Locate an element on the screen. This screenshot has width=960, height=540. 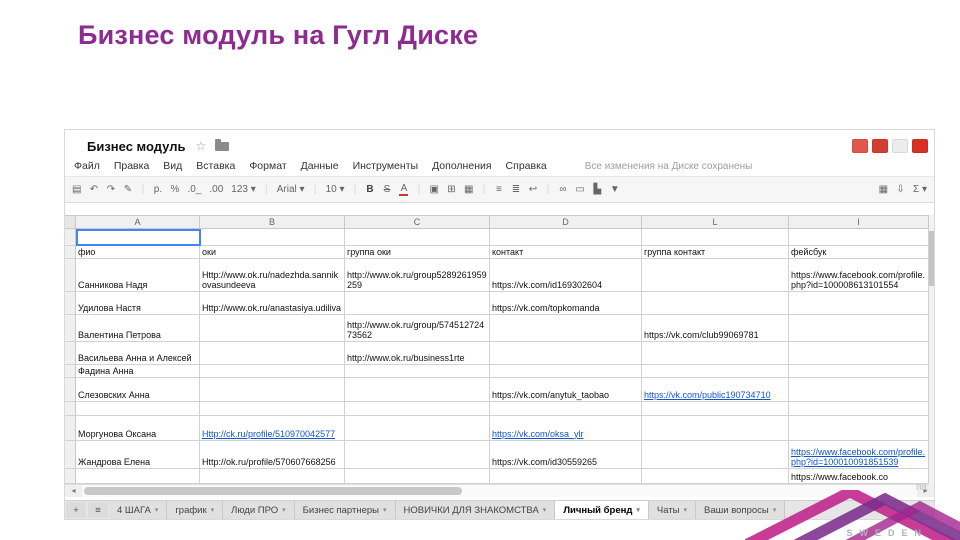
cell-r4-c5 is located at coordinates (859, 328).